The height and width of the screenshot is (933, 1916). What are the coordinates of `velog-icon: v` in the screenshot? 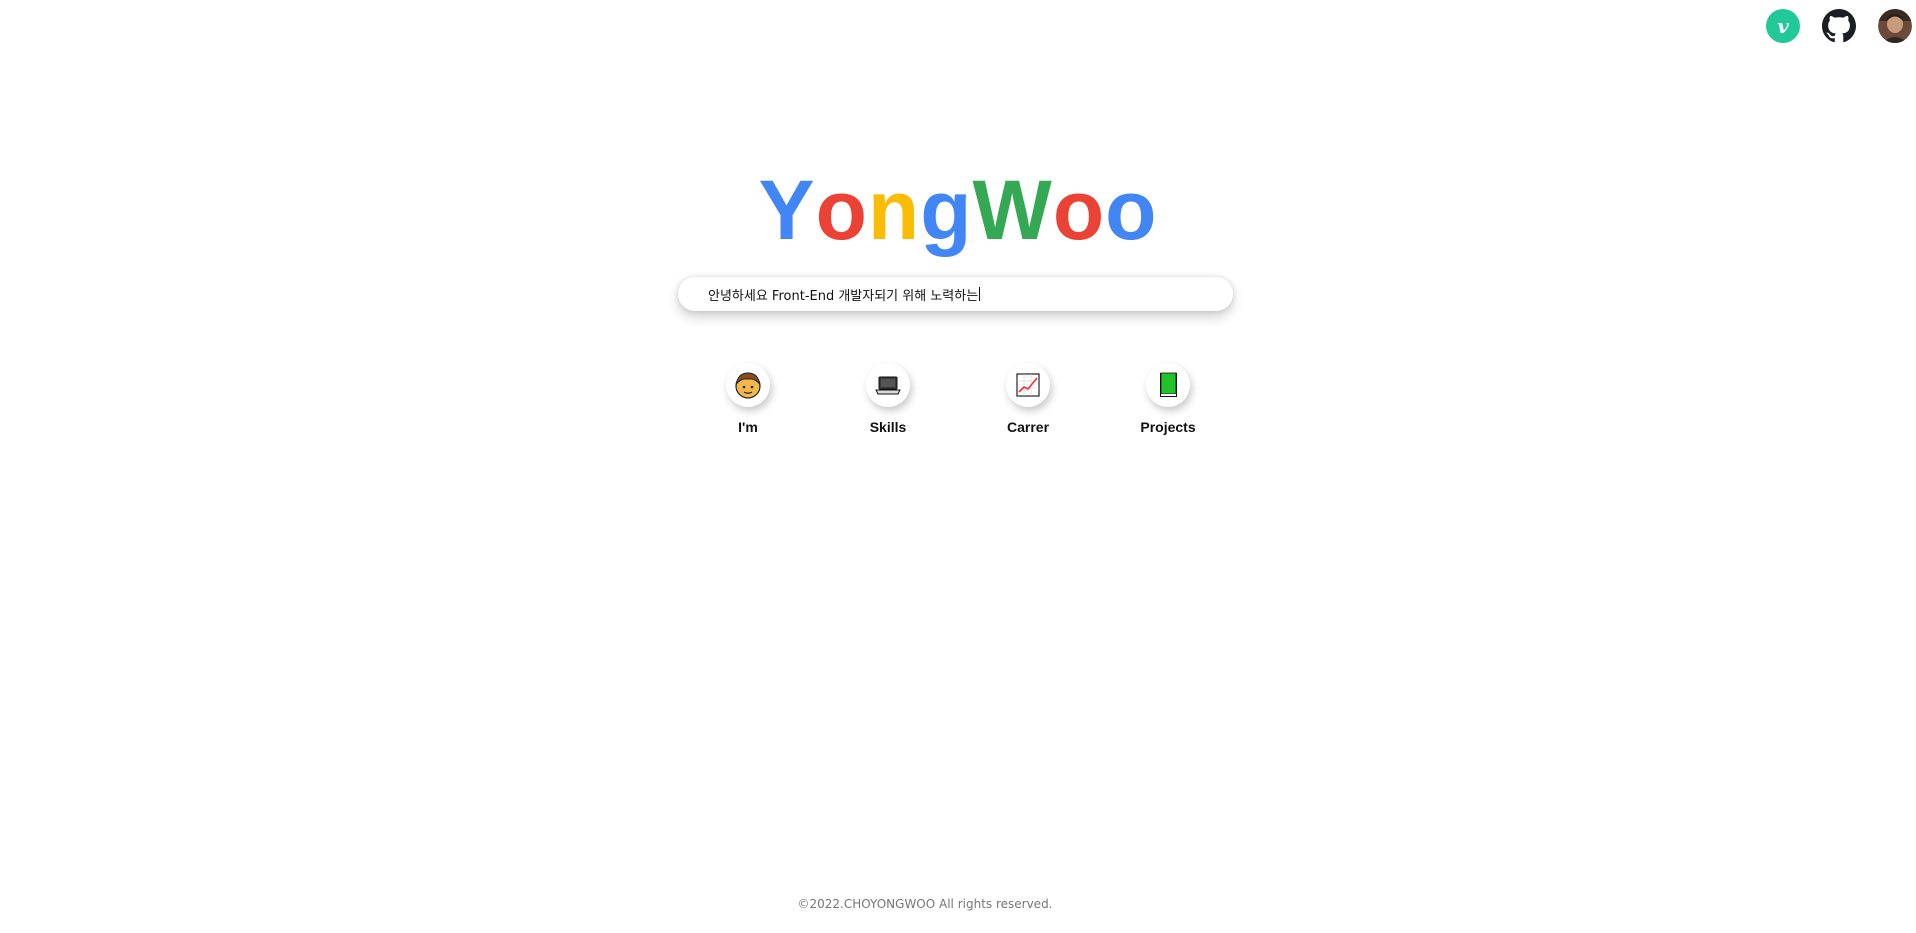 It's located at (1783, 26).